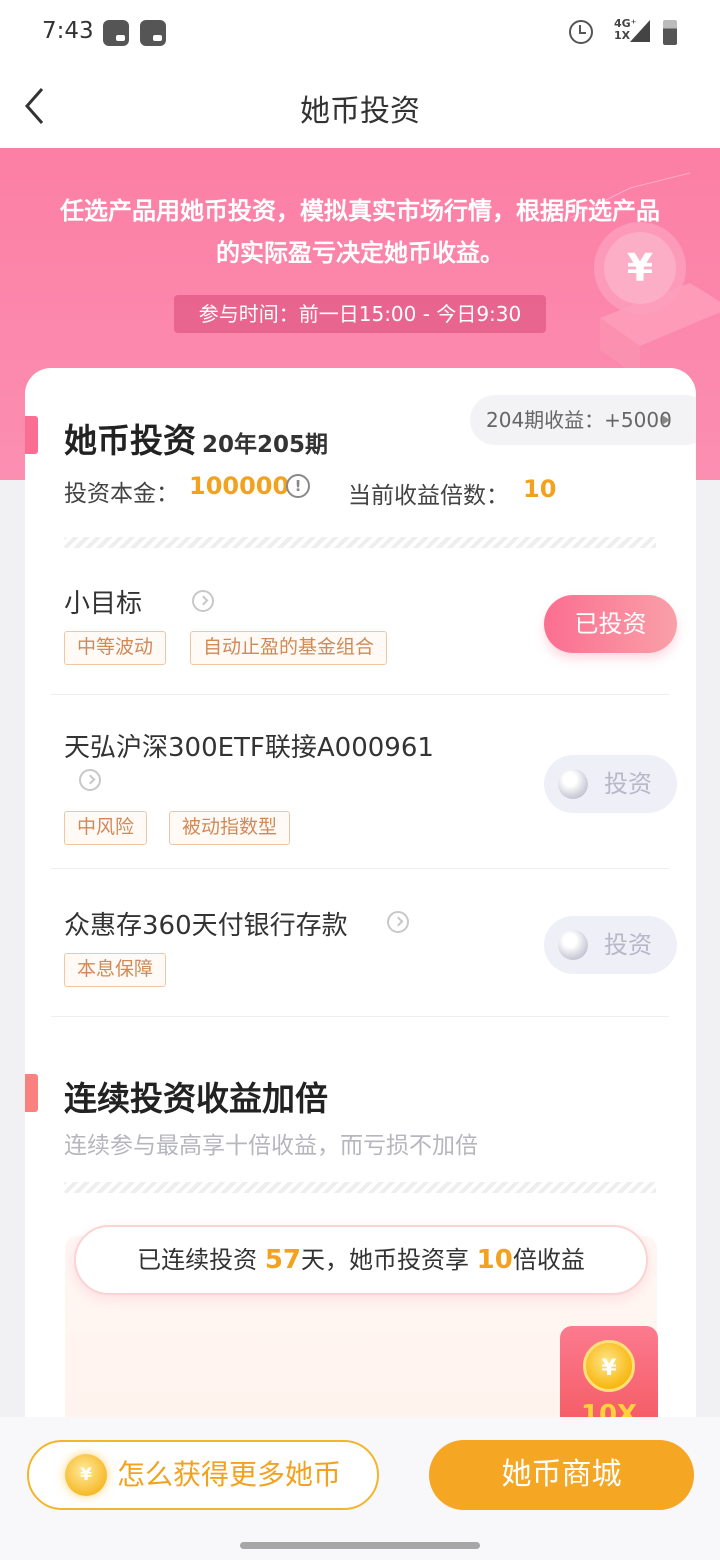  I want to click on status-bar: 7:43 4G⁺ 1X, so click(360, 32).